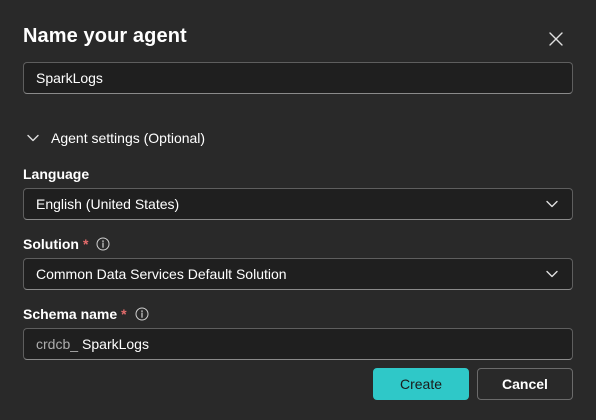 The image size is (596, 420). What do you see at coordinates (298, 274) in the screenshot?
I see `solution-select: Common Data Services Default Solution` at bounding box center [298, 274].